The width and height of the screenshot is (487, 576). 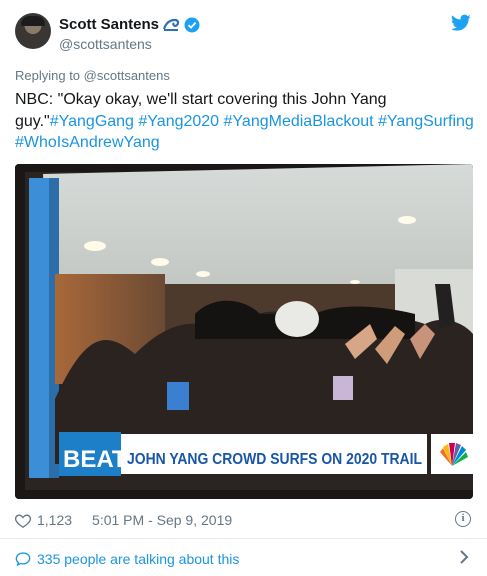 What do you see at coordinates (109, 24) in the screenshot?
I see `author-name: Scott Santens` at bounding box center [109, 24].